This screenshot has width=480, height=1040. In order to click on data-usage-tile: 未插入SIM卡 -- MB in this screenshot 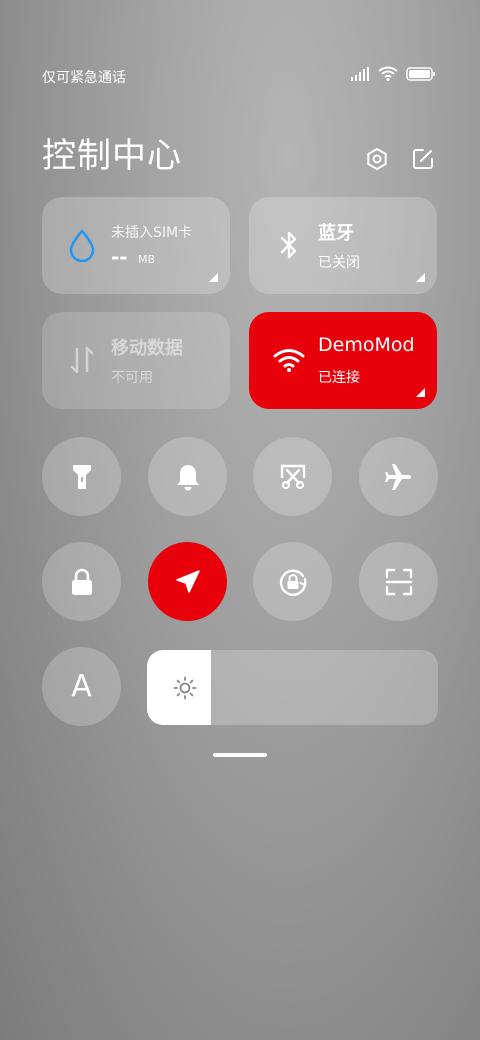, I will do `click(136, 245)`.